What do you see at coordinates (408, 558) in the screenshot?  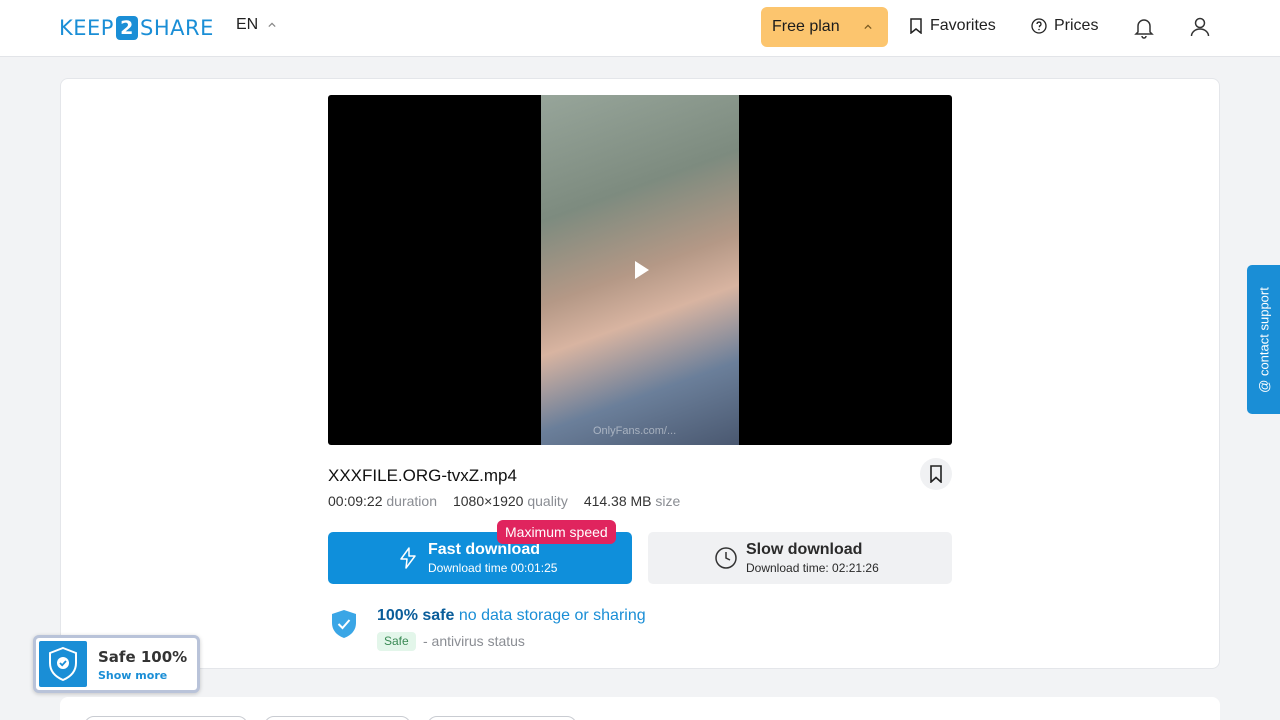 I see `lightning-icon` at bounding box center [408, 558].